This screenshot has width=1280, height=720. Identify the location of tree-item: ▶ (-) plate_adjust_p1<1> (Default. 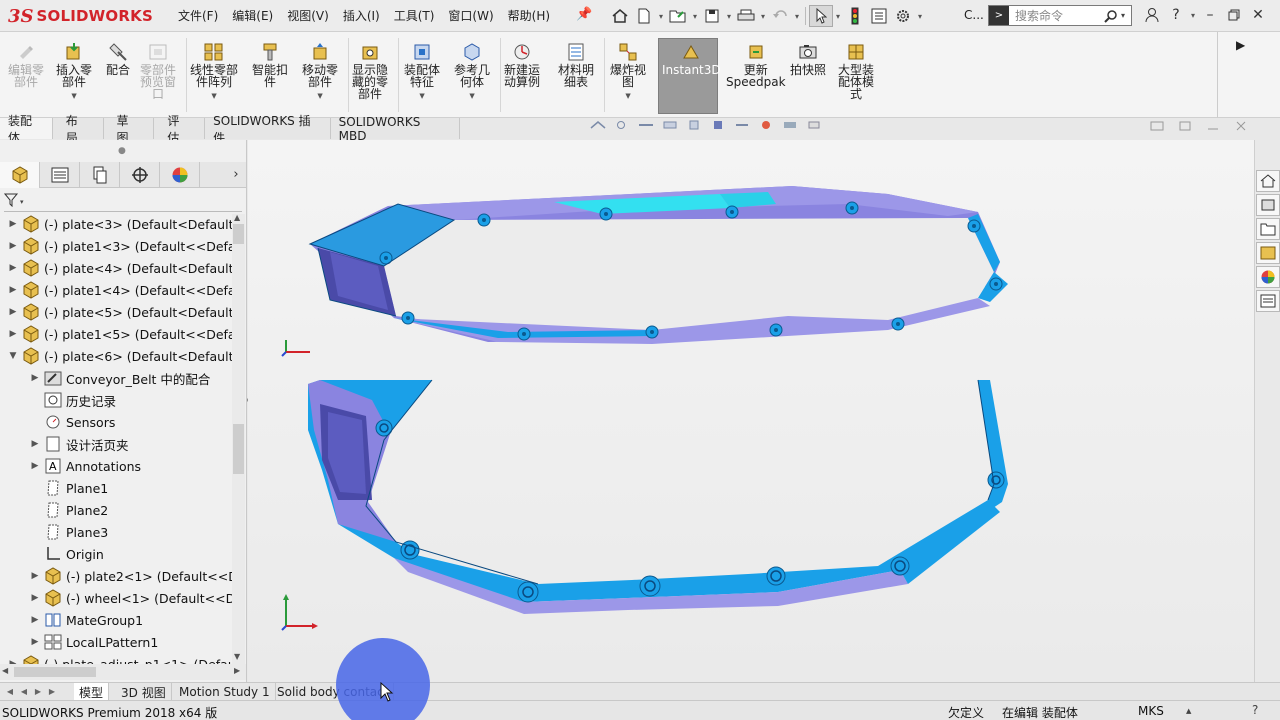
(120, 658).